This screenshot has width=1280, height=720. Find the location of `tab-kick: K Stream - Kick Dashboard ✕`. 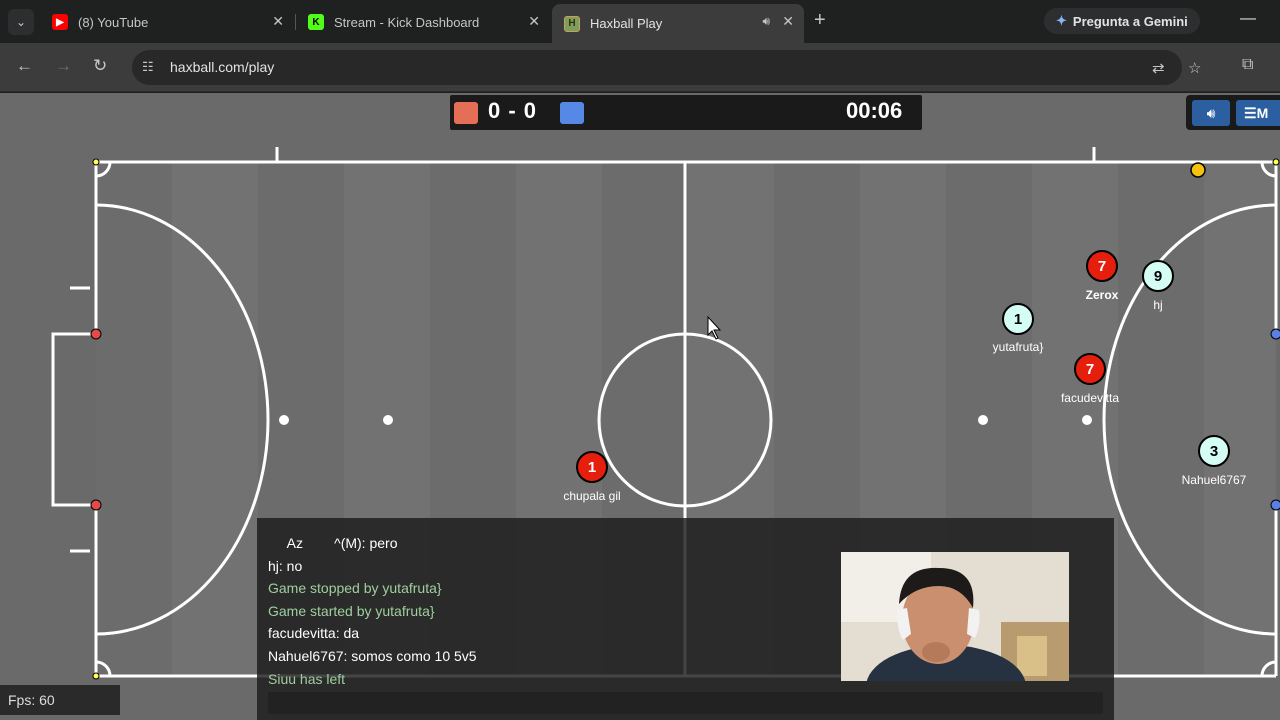

tab-kick: K Stream - Kick Dashboard ✕ is located at coordinates (423, 22).